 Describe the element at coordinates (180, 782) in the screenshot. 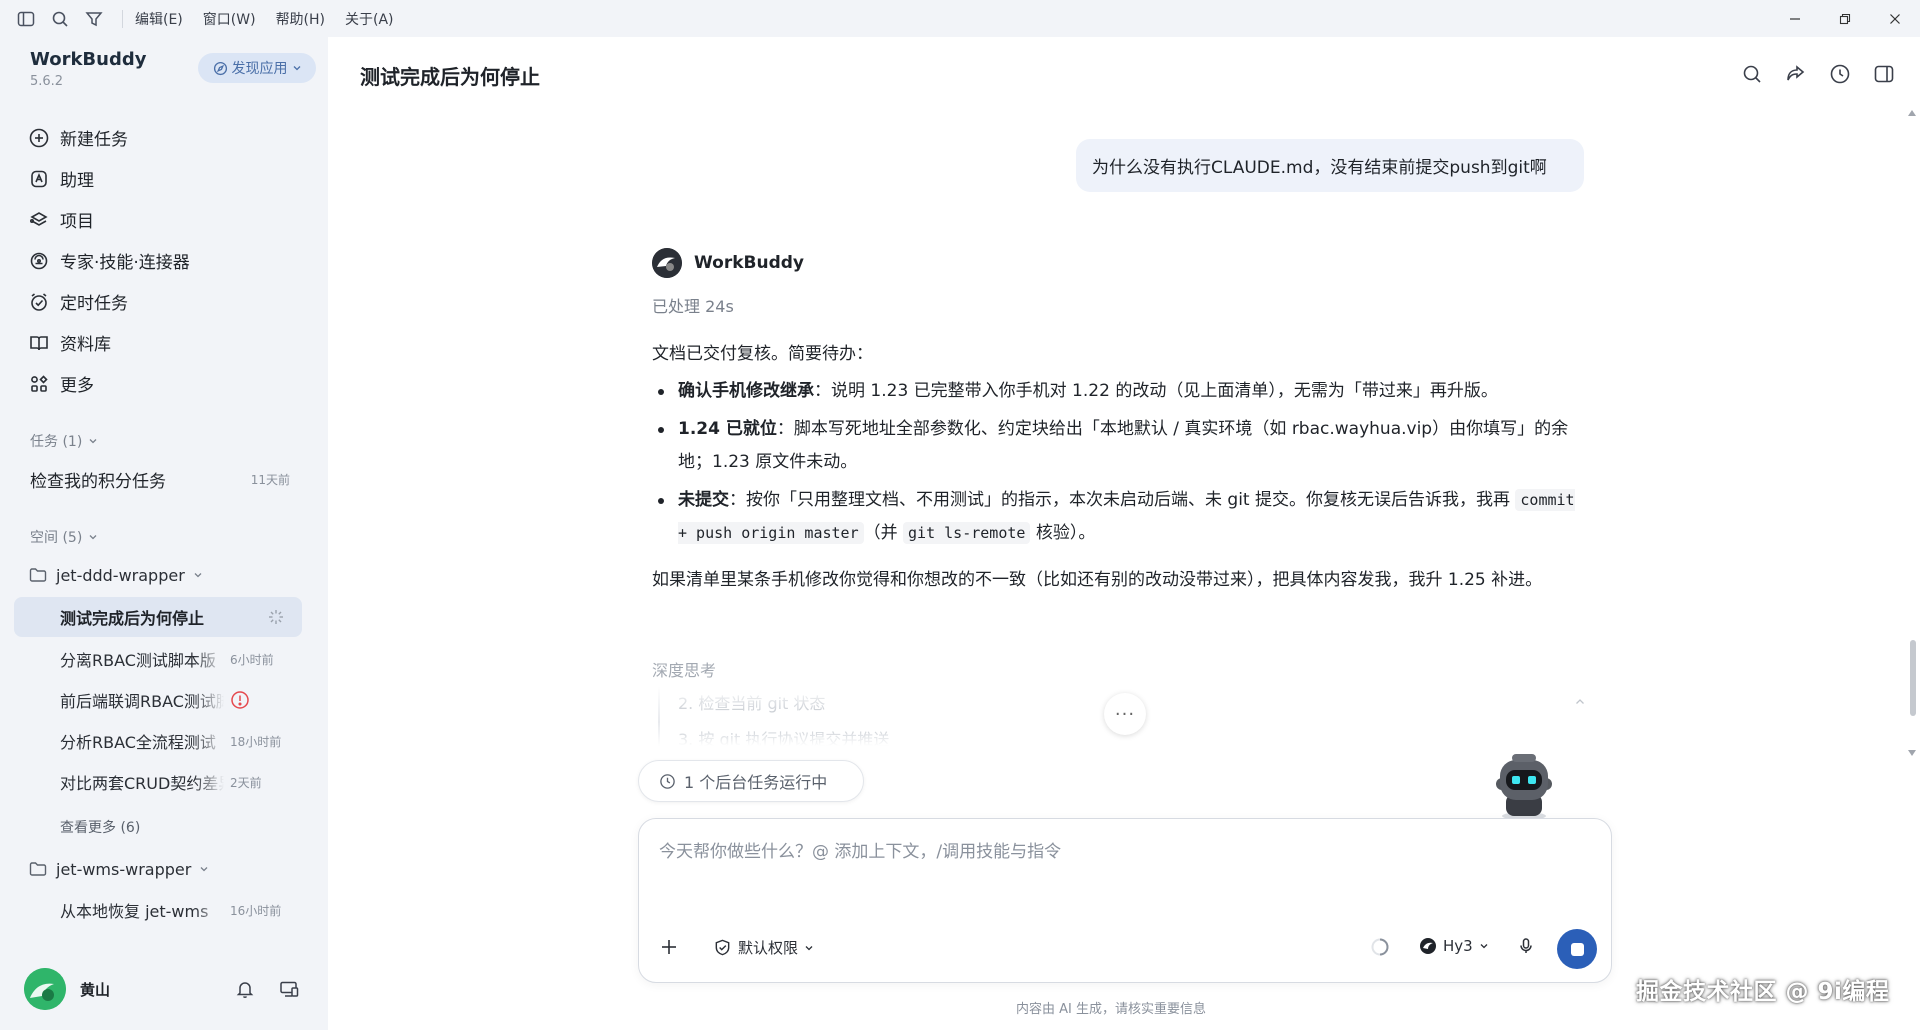

I see `space-item: 对比两套CRUD契约差异 2天前` at that location.